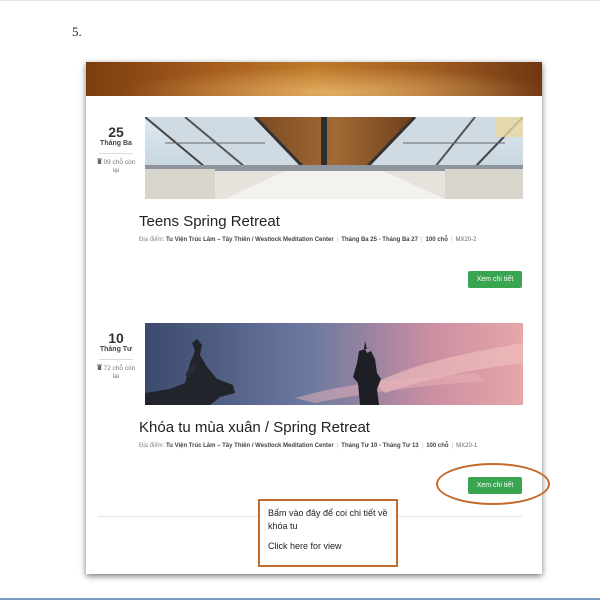 The image size is (600, 602). Describe the element at coordinates (116, 149) in the screenshot. I see `event-date-1: 25 Tháng Ba 99 chỗ còn lại` at that location.